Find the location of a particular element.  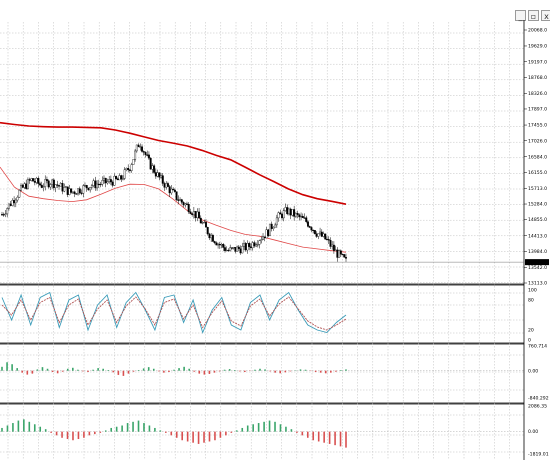

y-tick-label: 16584.0 is located at coordinates (537, 157).